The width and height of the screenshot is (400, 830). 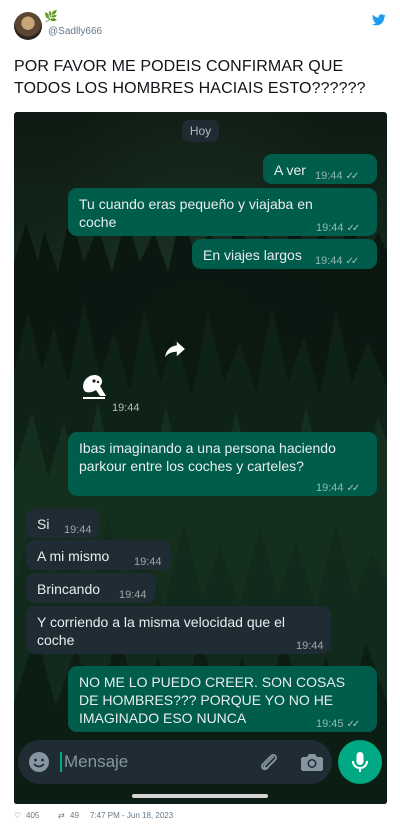 I want to click on display-name-emoji: 🌿, so click(x=51, y=17).